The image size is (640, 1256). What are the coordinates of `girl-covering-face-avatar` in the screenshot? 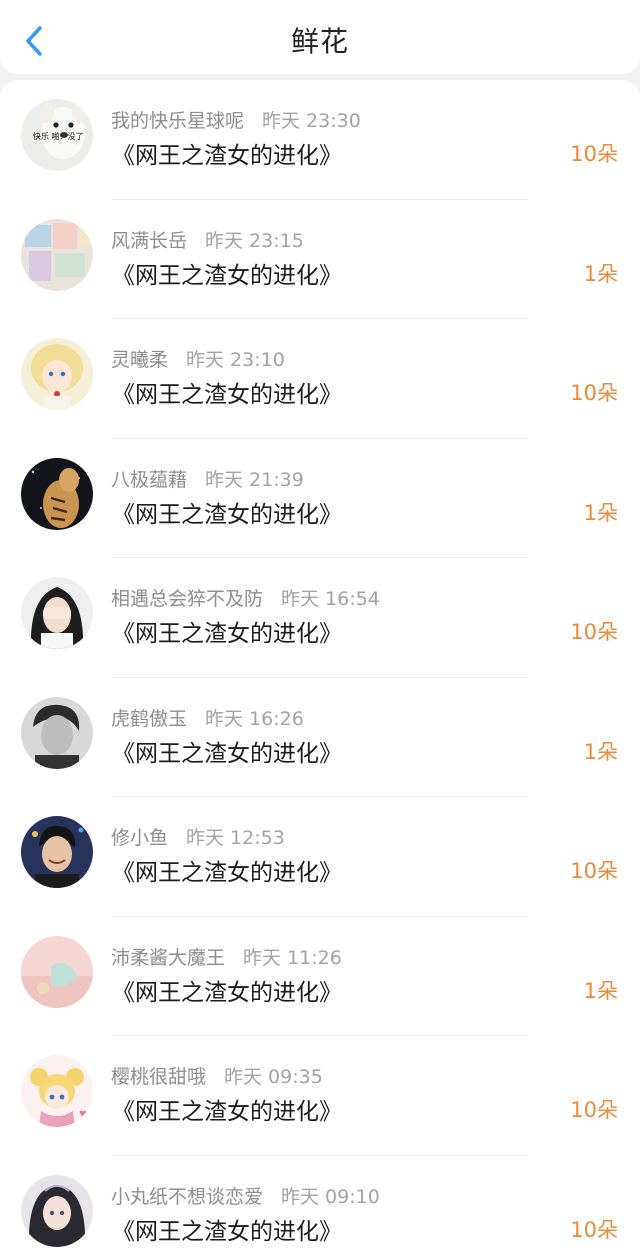 It's located at (57, 613).